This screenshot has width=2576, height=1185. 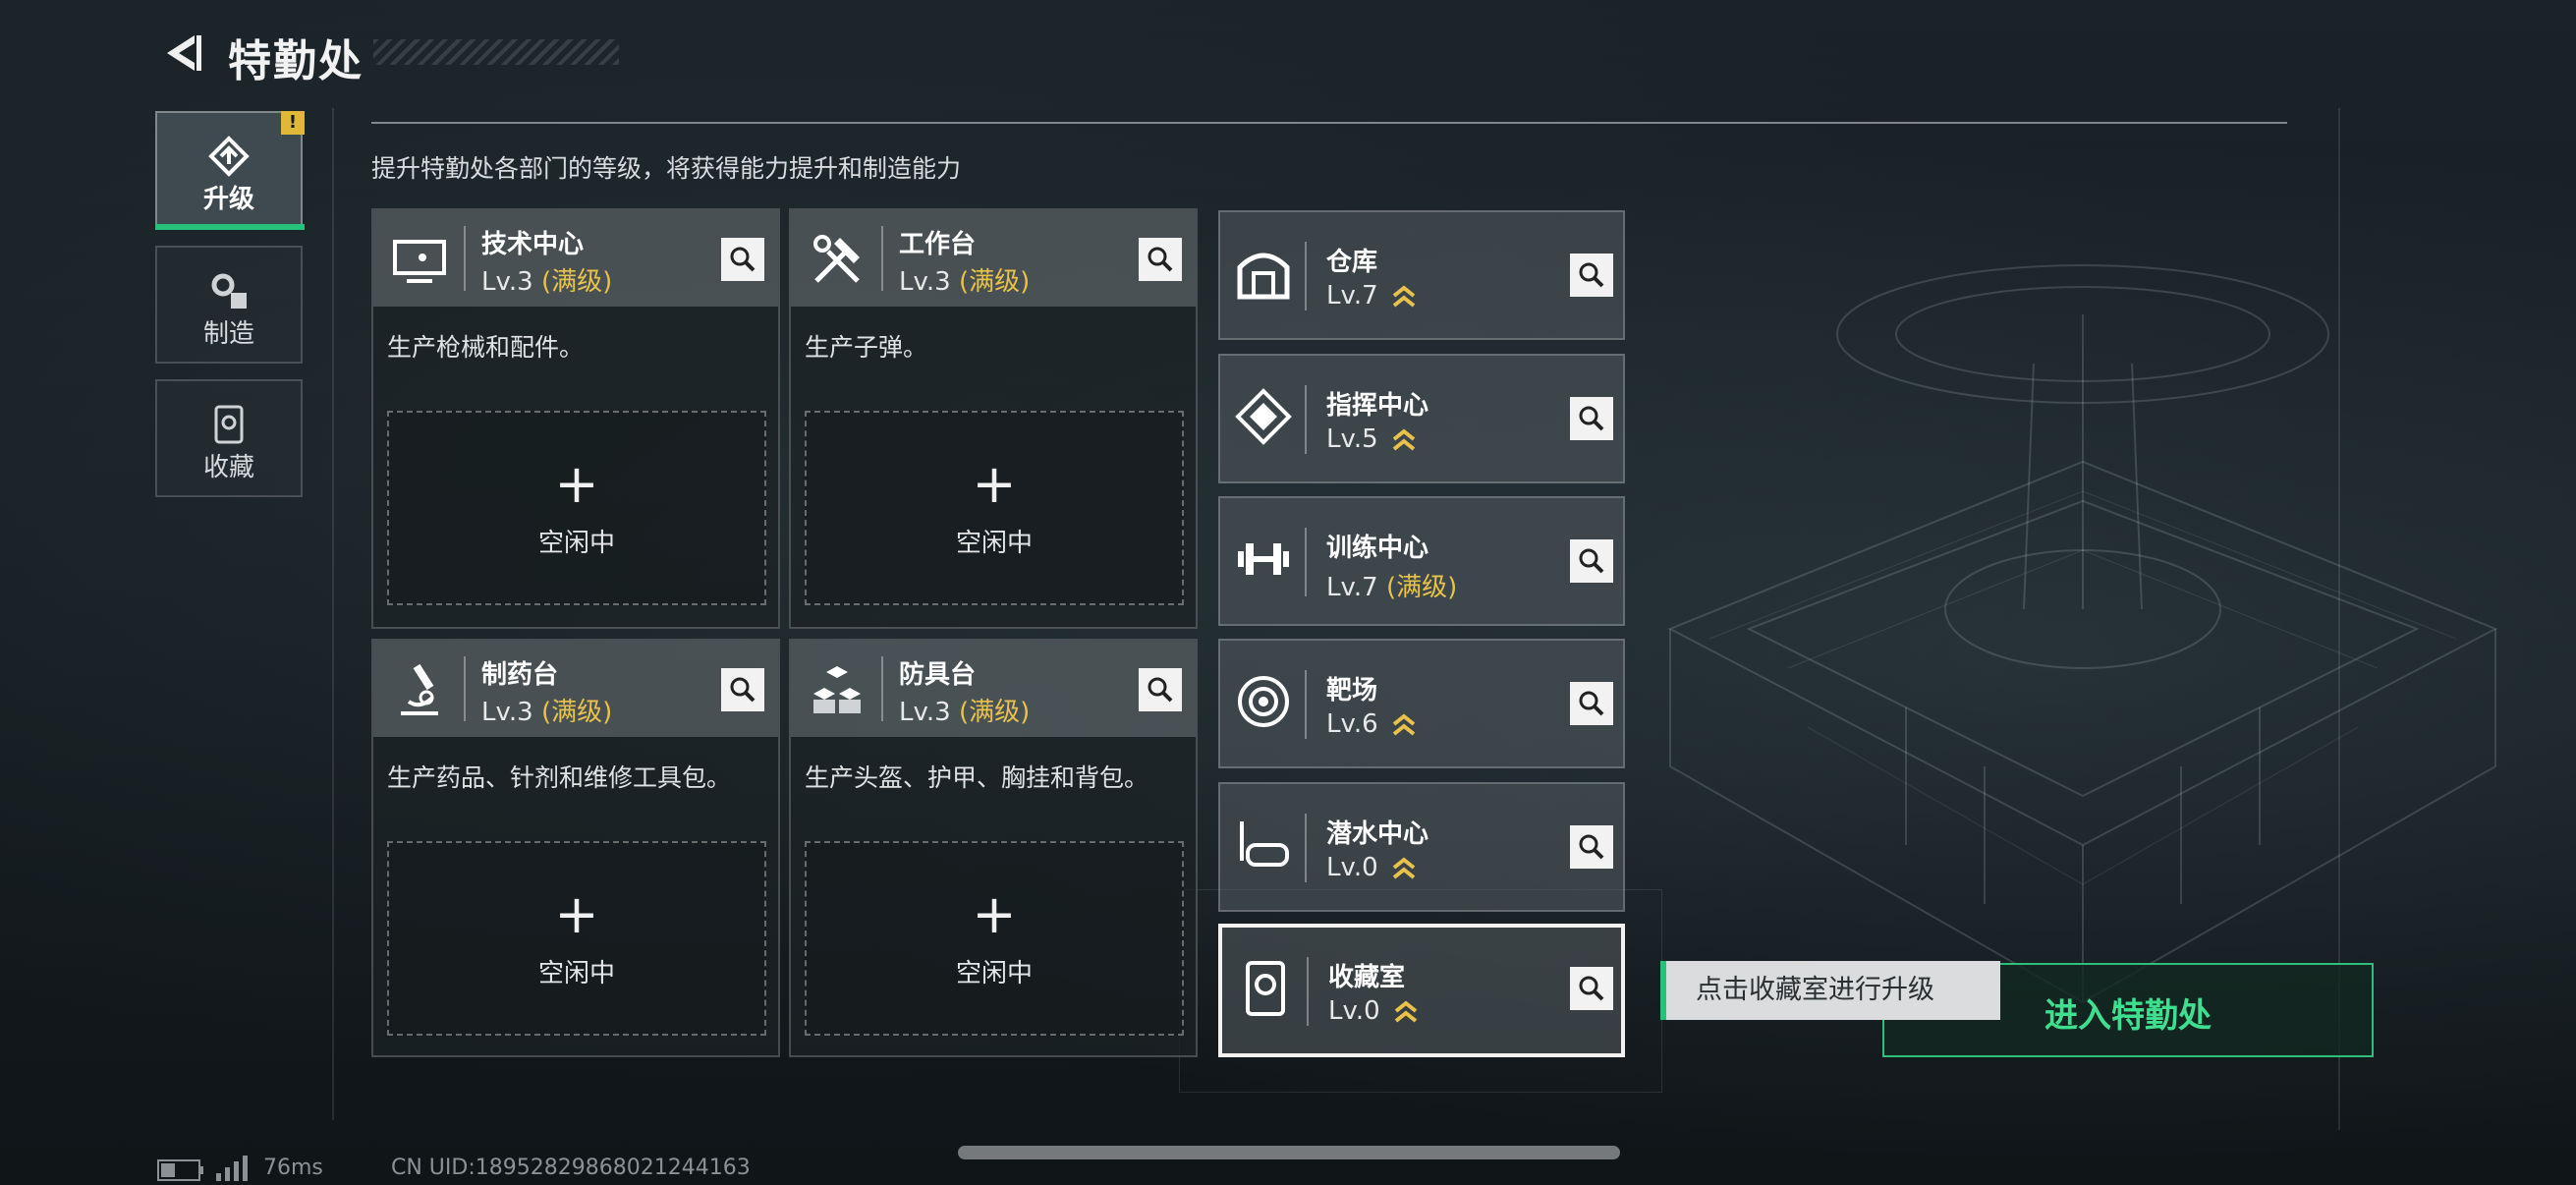 I want to click on nav-tab-craft: 制造, so click(x=229, y=305).